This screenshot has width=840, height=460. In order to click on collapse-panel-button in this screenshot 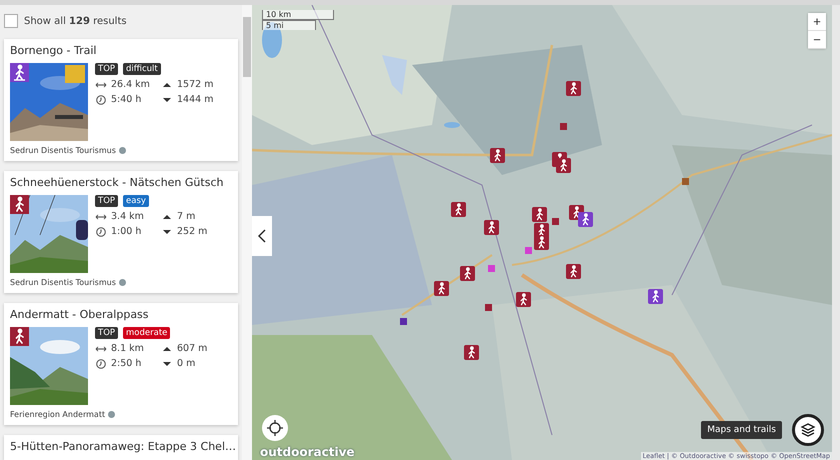, I will do `click(262, 236)`.